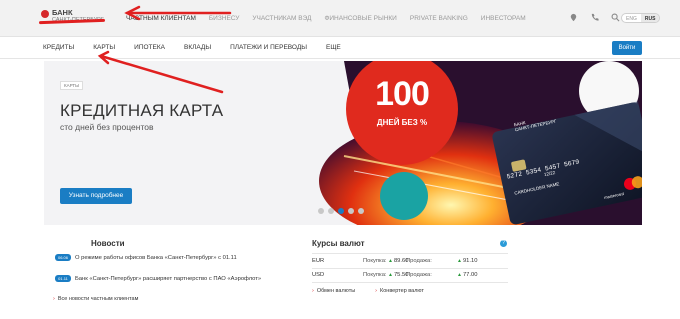 The height and width of the screenshot is (319, 680). I want to click on carousel-dot-active, so click(341, 211).